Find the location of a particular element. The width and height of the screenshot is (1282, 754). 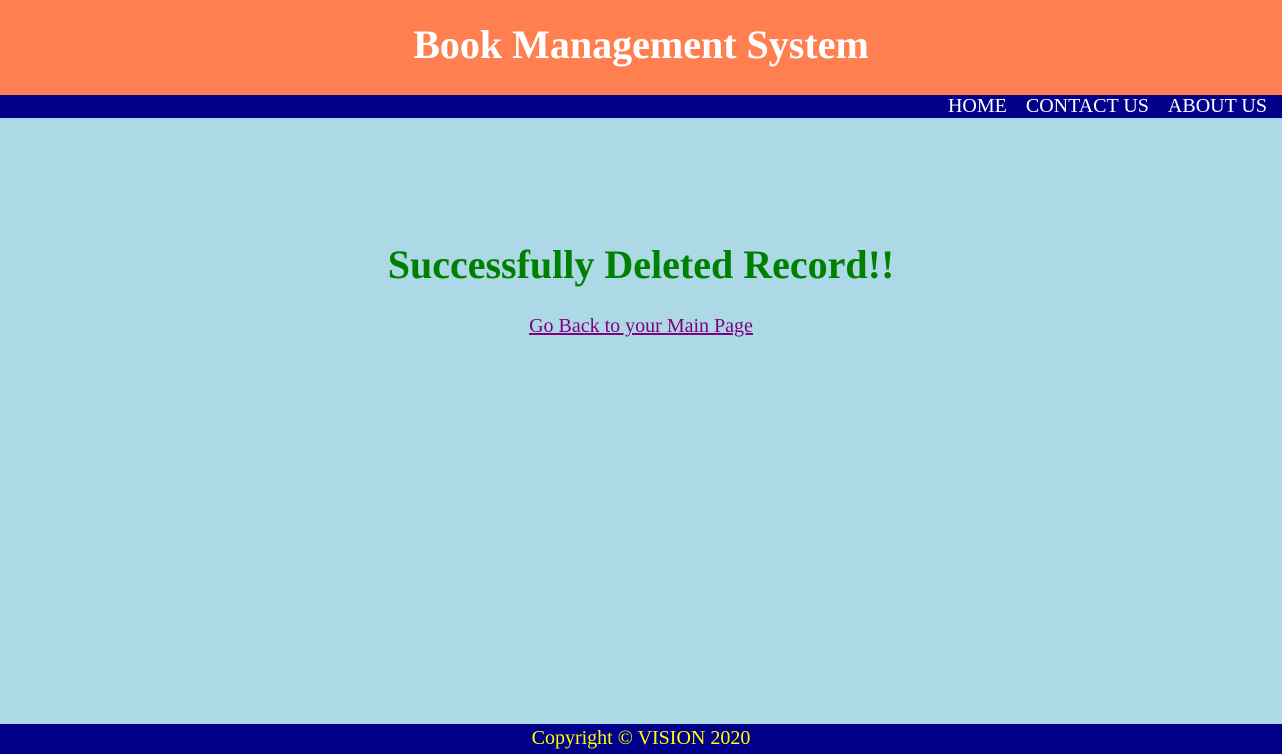

back-to-main-link: Go Back to your Main Page is located at coordinates (641, 326).